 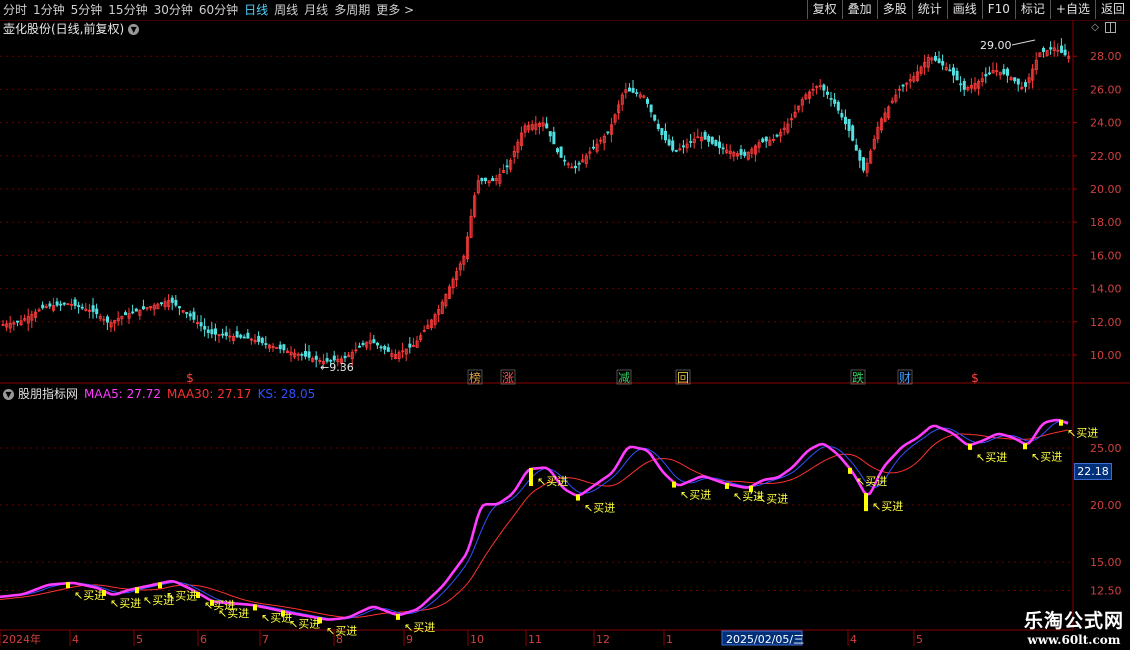 What do you see at coordinates (624, 378) in the screenshot?
I see `event-marker: 减` at bounding box center [624, 378].